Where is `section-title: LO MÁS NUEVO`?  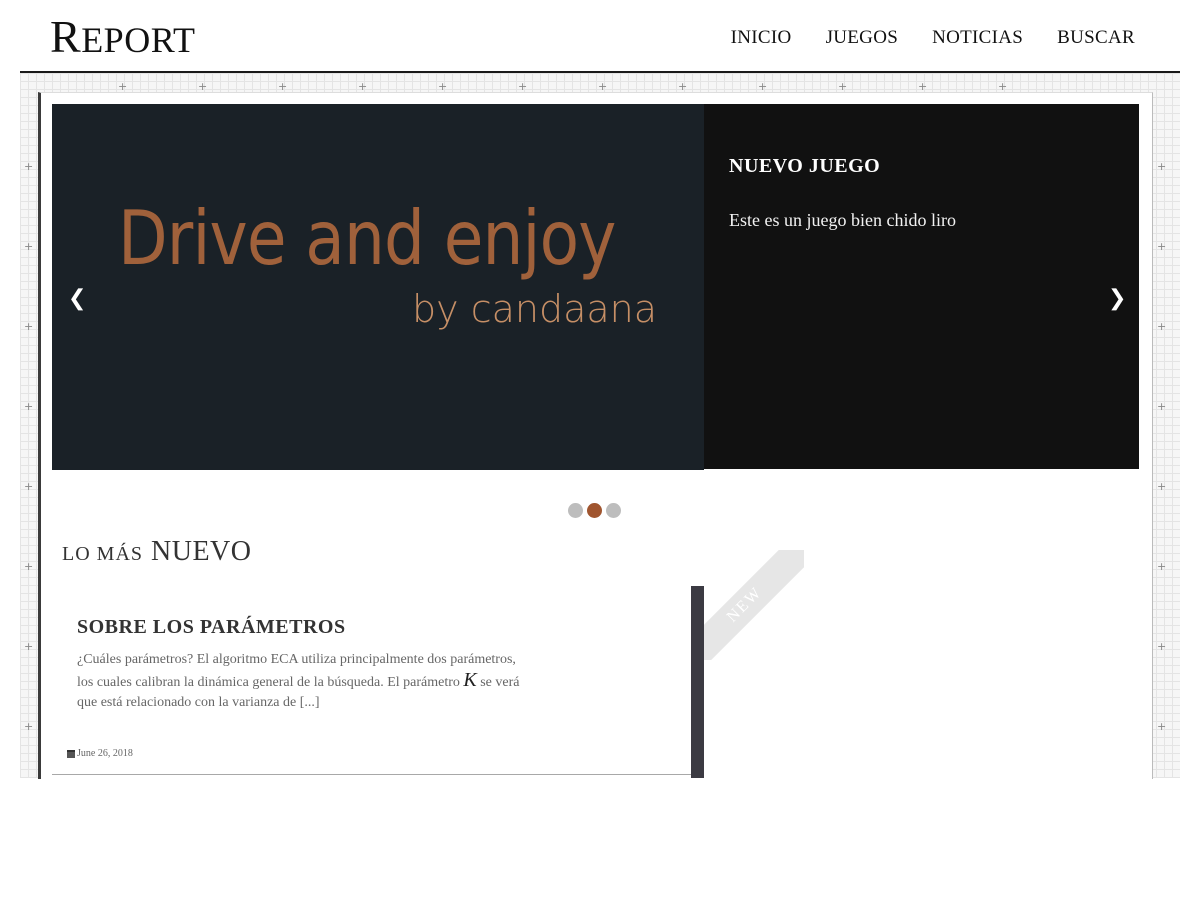
section-title: LO MÁS NUEVO is located at coordinates (157, 552).